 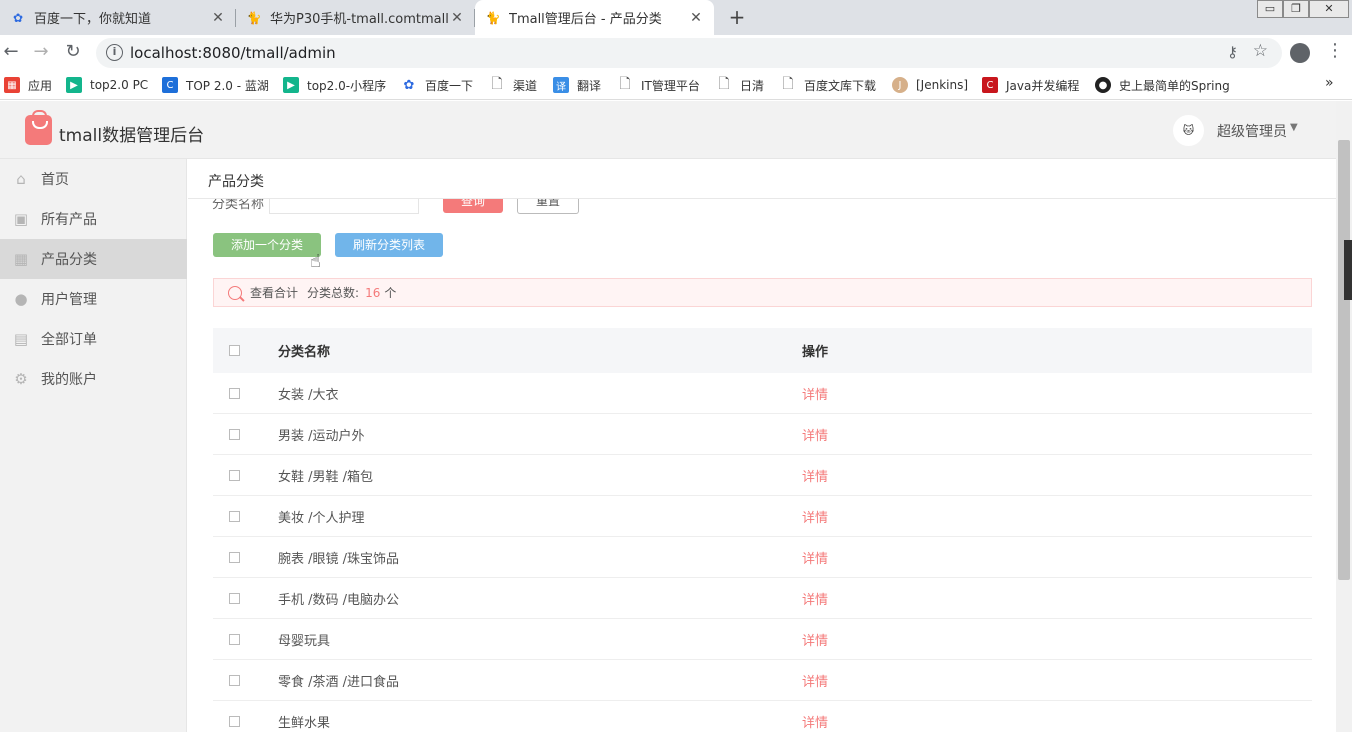 What do you see at coordinates (215, 85) in the screenshot?
I see `bookmark-top2-lanhu: C TOP 2.0 - 蓝湖` at bounding box center [215, 85].